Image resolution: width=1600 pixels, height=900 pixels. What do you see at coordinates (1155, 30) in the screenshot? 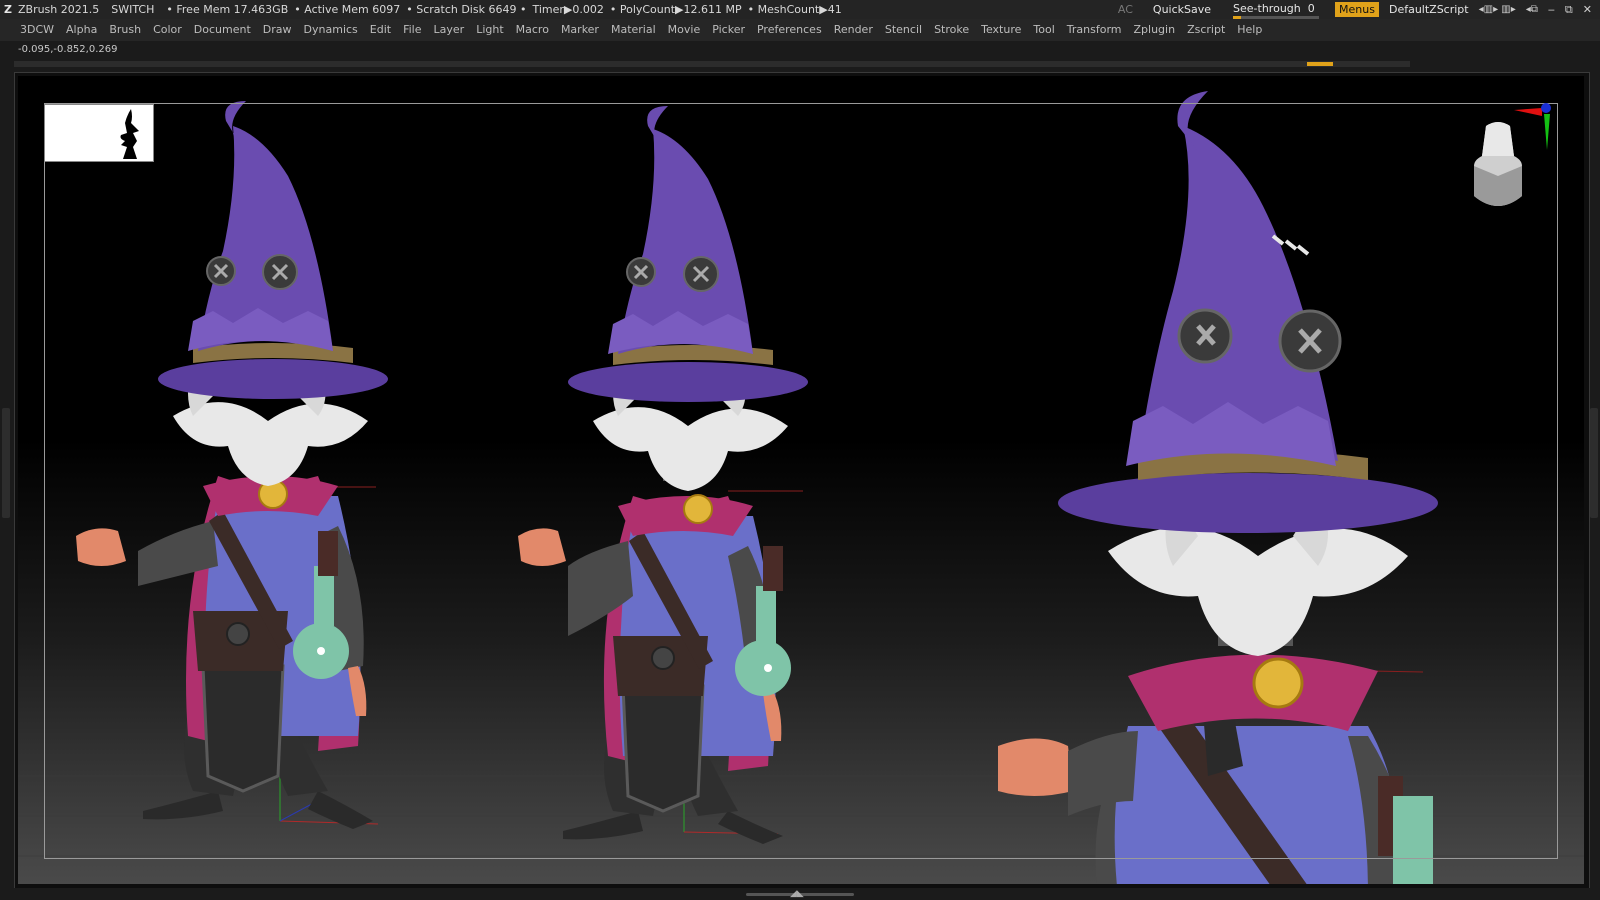
I see `menu-item-zplugin: Zplugin` at bounding box center [1155, 30].